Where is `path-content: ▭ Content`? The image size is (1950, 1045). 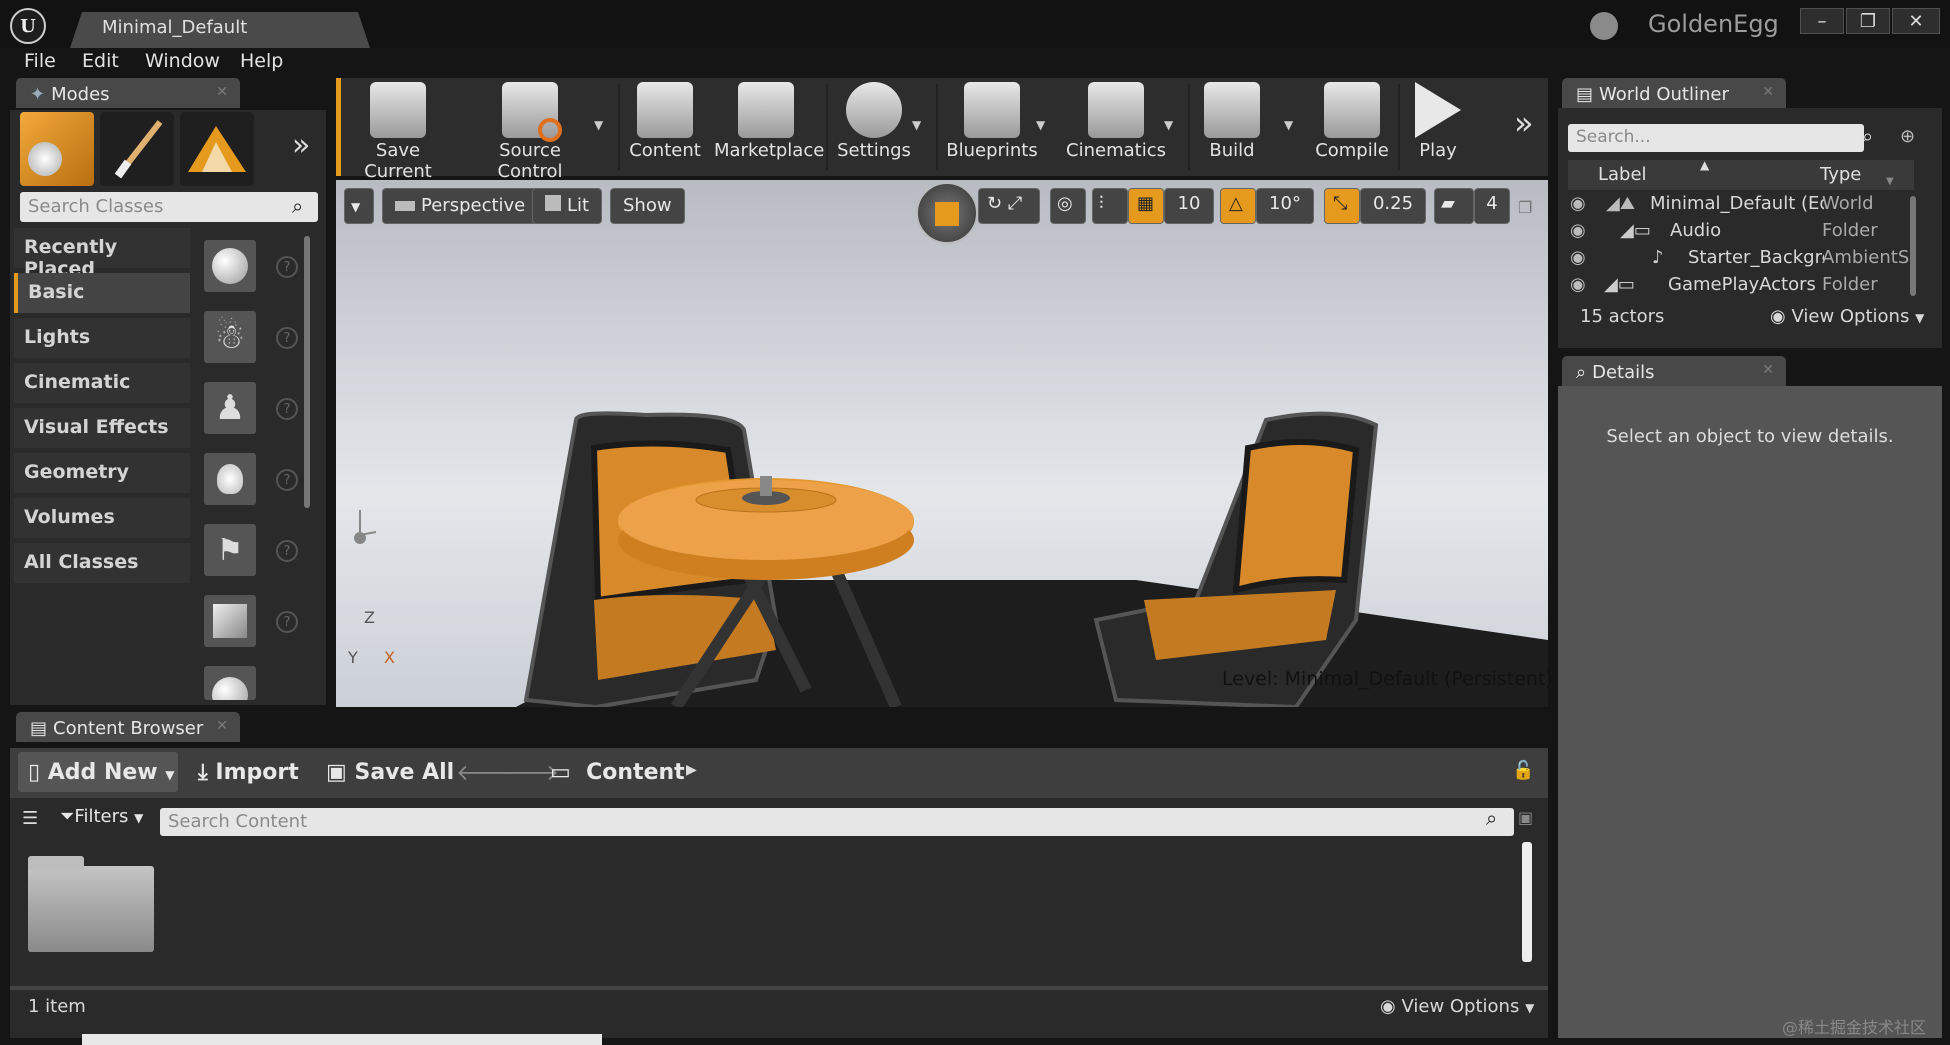
path-content: ▭ Content is located at coordinates (617, 772).